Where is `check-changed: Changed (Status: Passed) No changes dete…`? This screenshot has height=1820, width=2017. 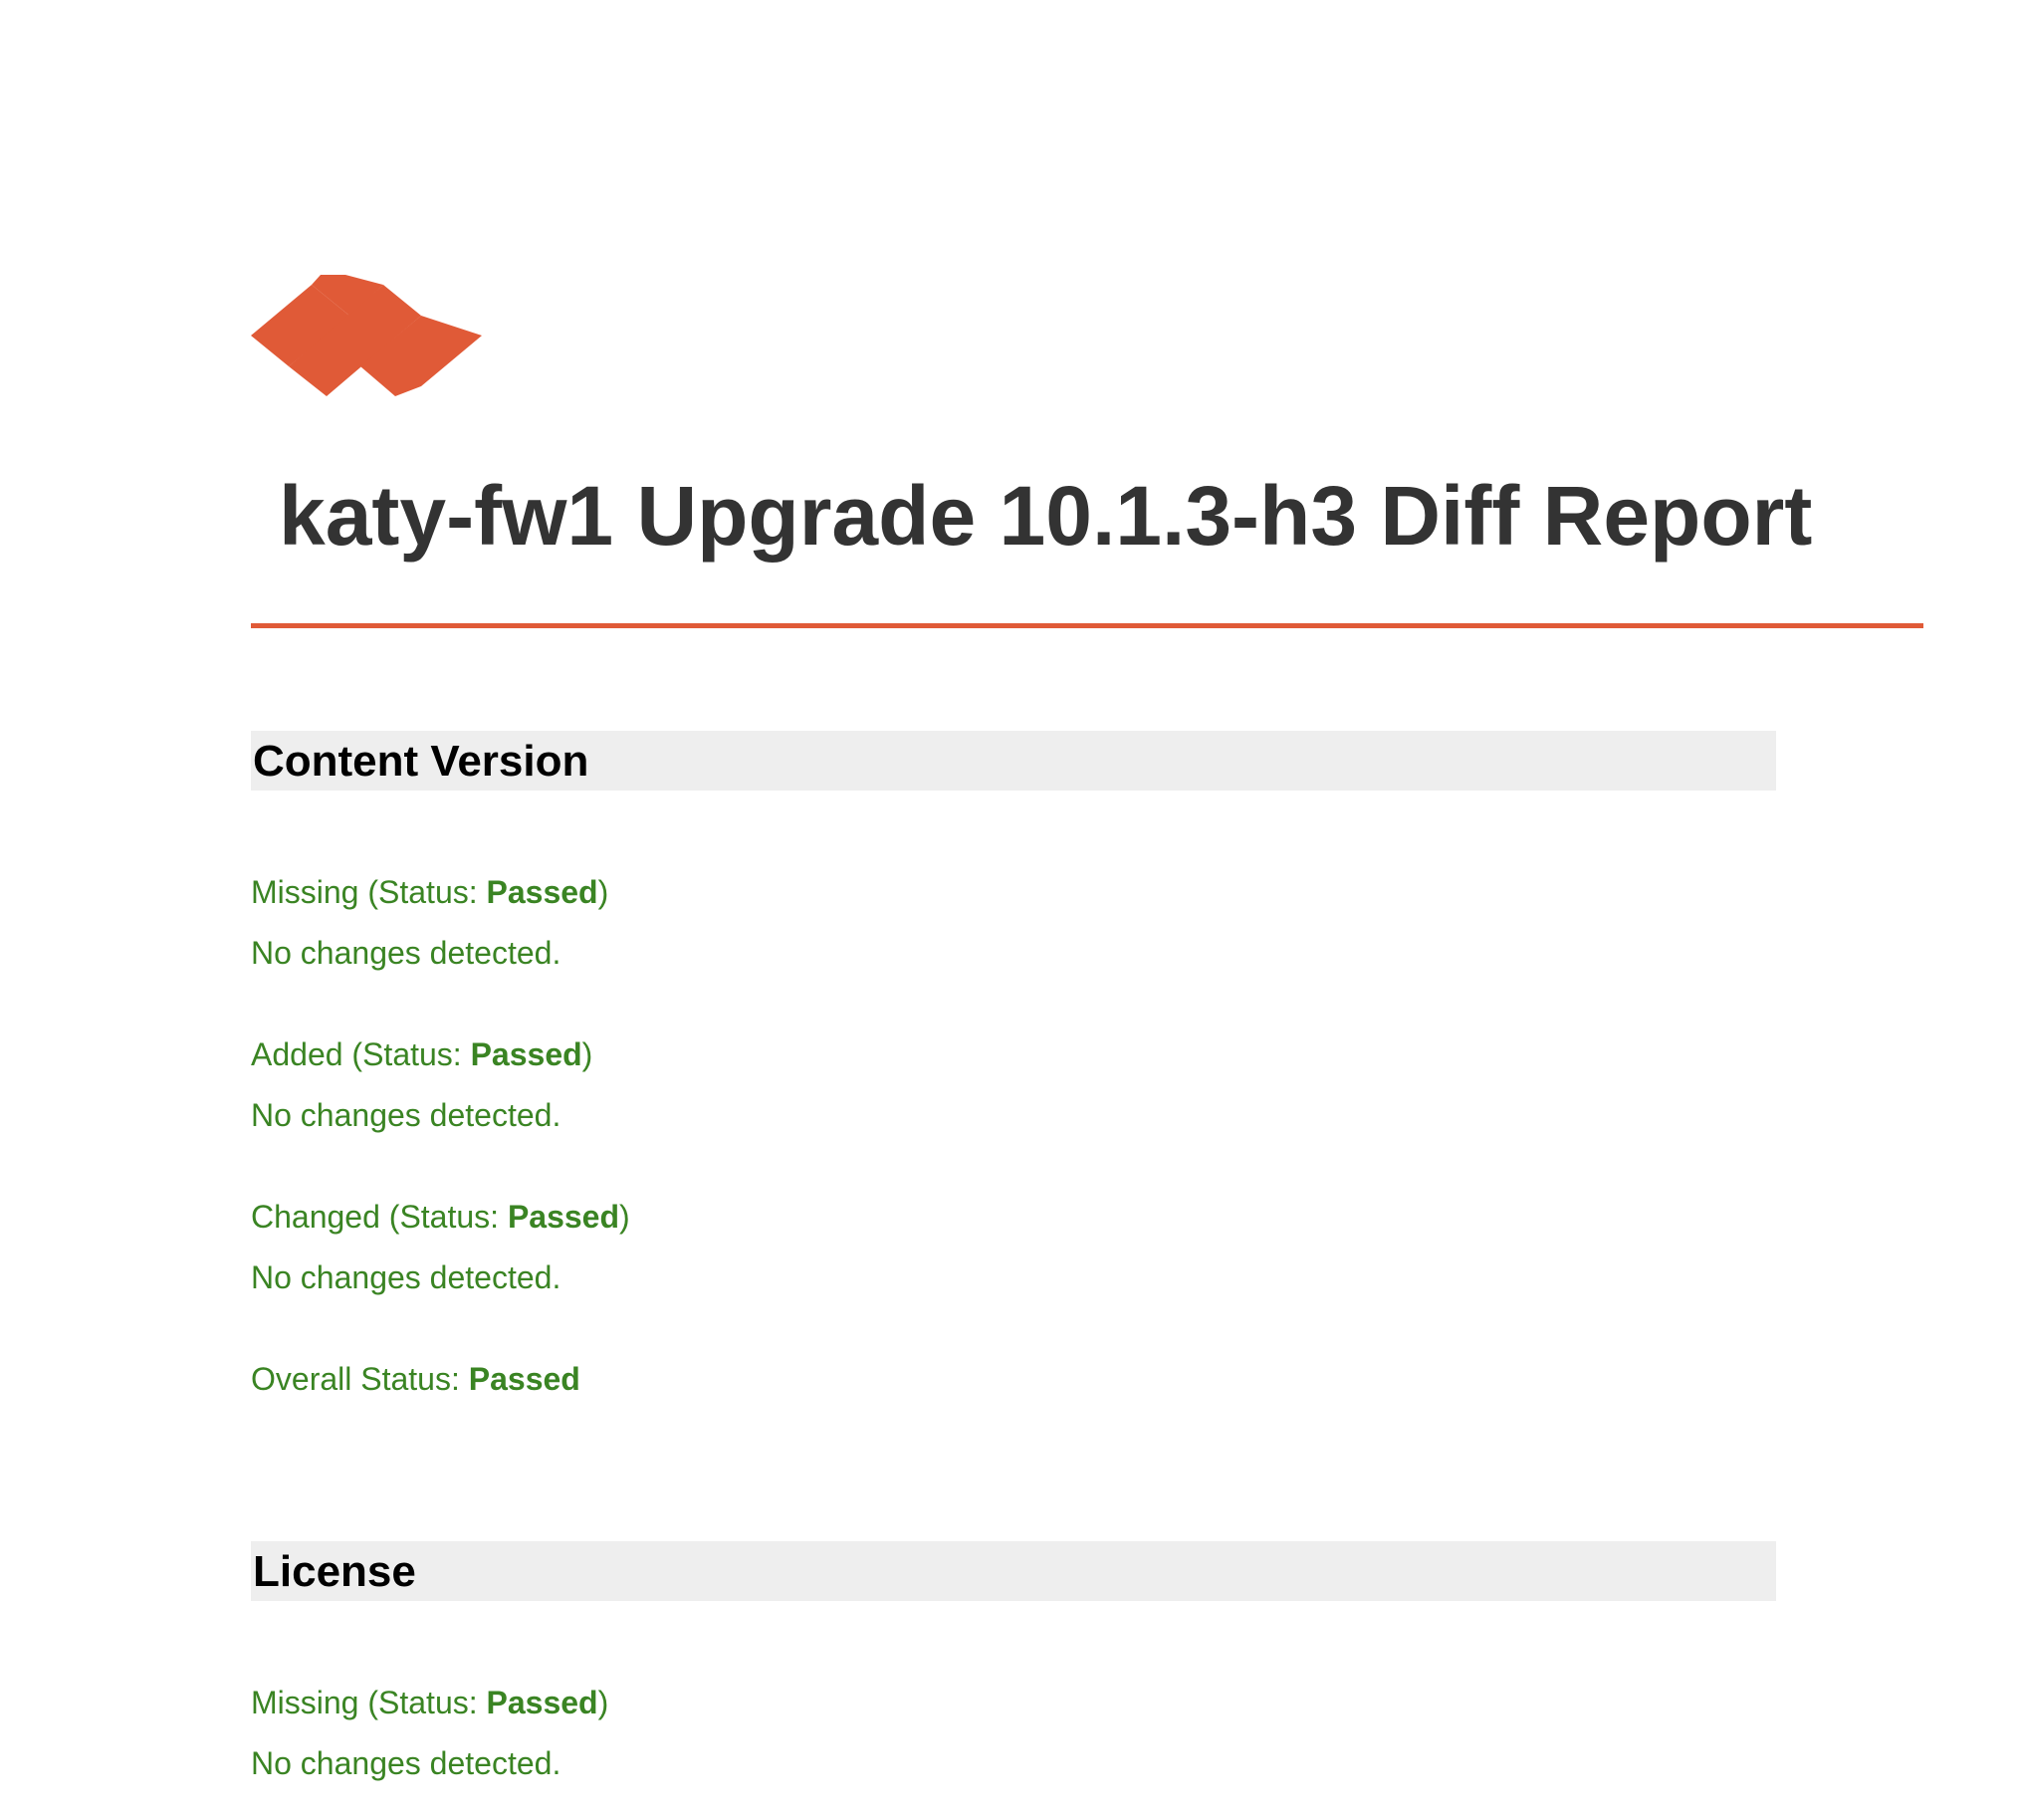
check-changed: Changed (Status: Passed) No changes dete… is located at coordinates (848, 1247).